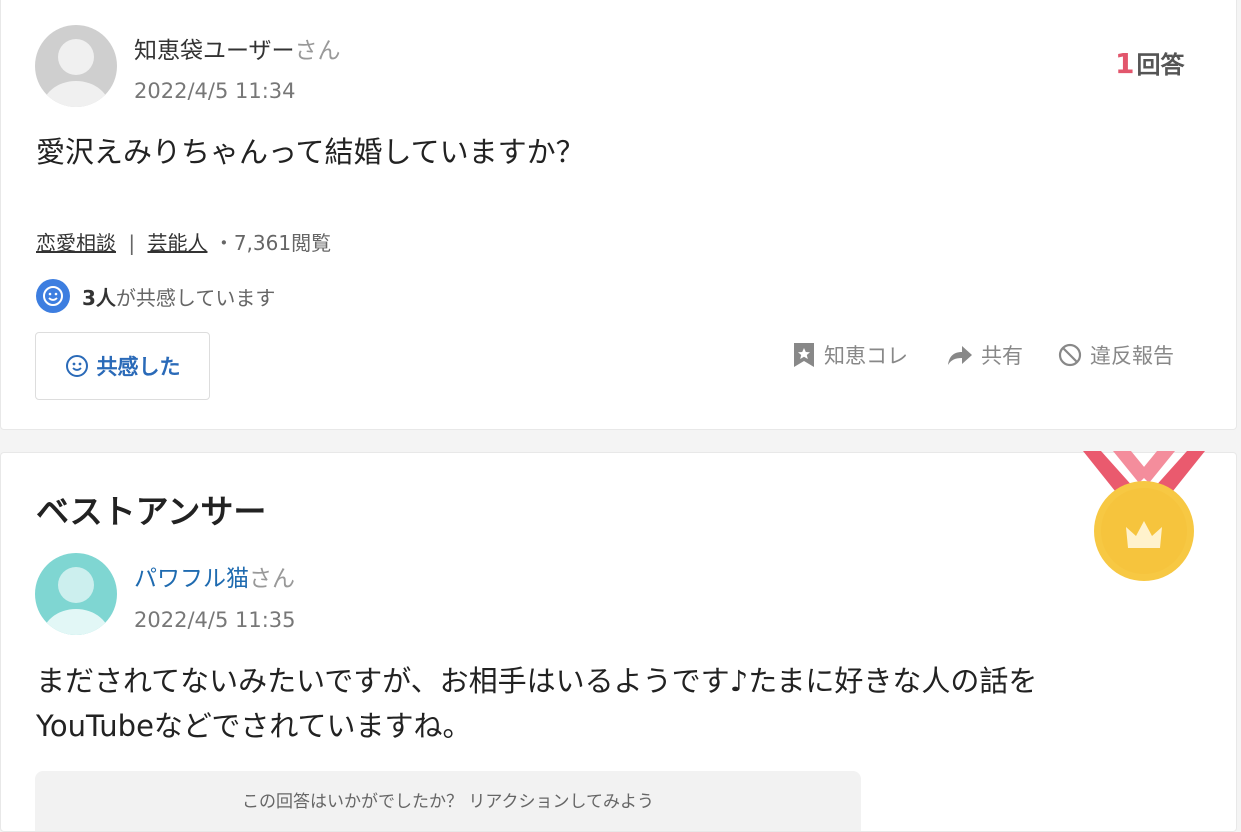  Describe the element at coordinates (866, 356) in the screenshot. I see `bookmark-label: 知恵コレ` at that location.